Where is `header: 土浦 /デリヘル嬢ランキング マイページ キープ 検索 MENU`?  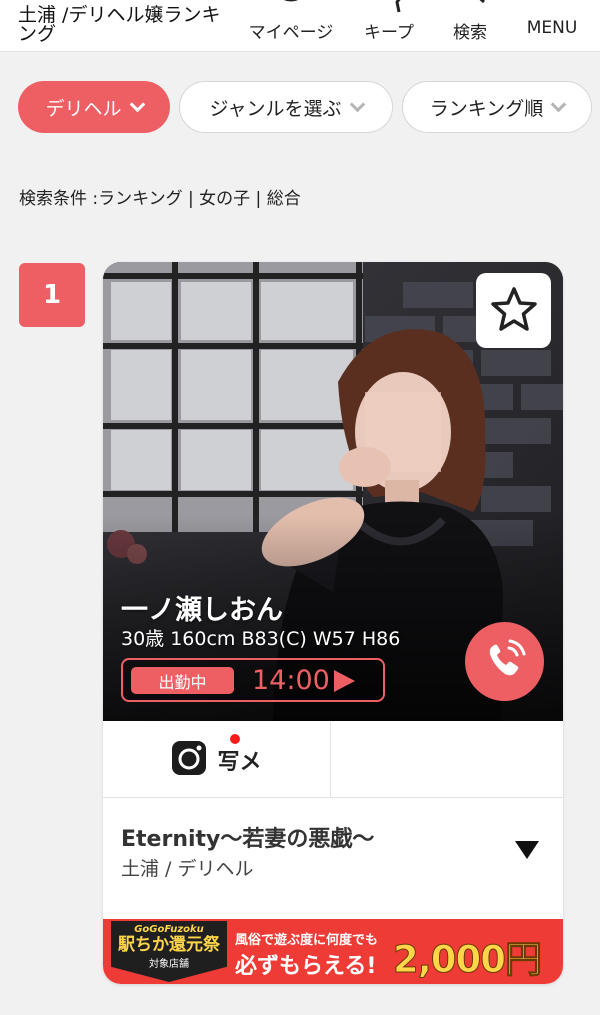
header: 土浦 /デリヘル嬢ランキング マイページ キープ 検索 MENU is located at coordinates (300, 26).